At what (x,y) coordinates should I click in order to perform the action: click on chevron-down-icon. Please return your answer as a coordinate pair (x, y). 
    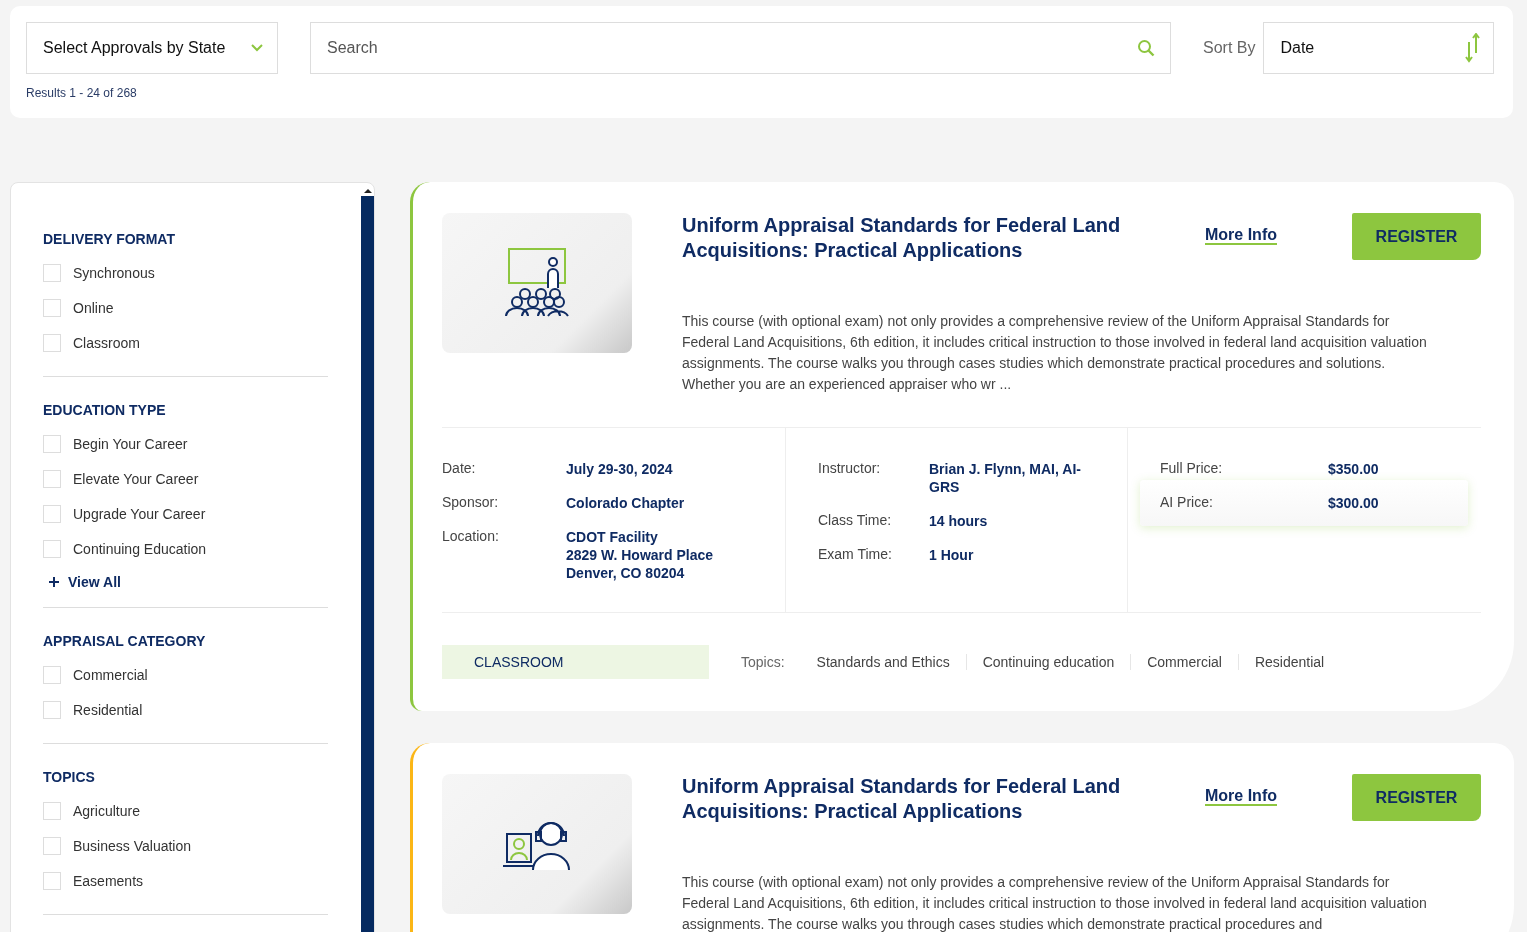
    Looking at the image, I should click on (257, 48).